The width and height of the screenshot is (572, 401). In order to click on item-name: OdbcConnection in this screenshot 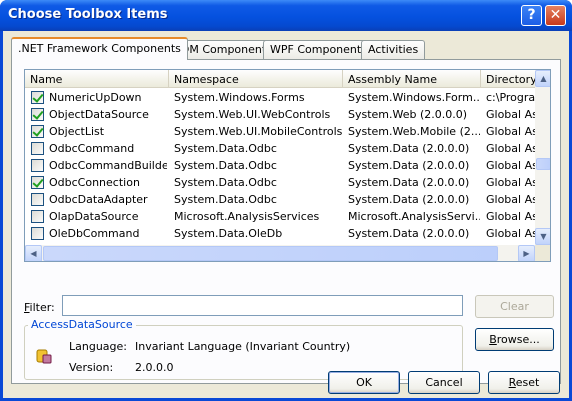, I will do `click(94, 182)`.